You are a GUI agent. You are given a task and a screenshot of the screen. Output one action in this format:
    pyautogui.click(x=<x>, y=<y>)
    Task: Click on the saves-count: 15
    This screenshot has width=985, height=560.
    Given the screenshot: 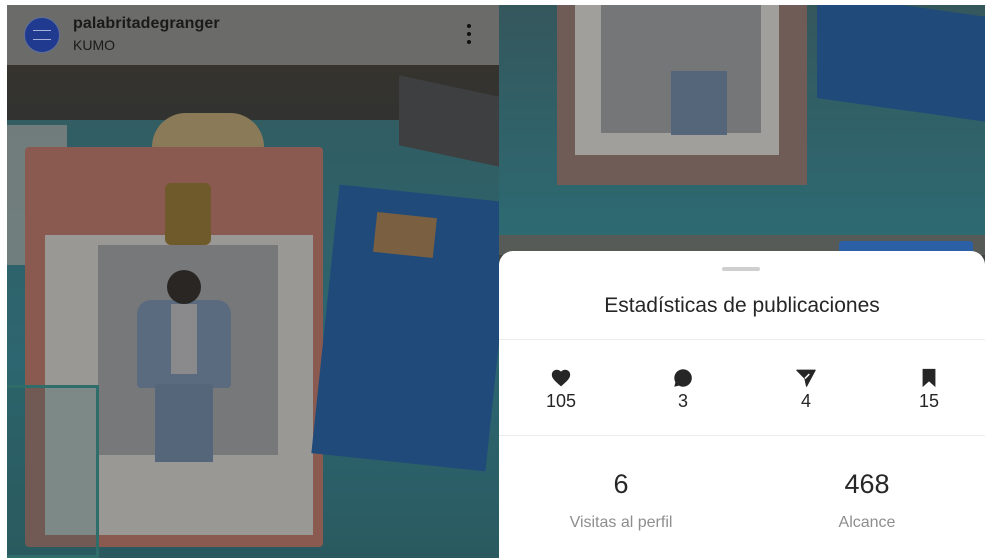 What is the action you would take?
    pyautogui.click(x=929, y=401)
    